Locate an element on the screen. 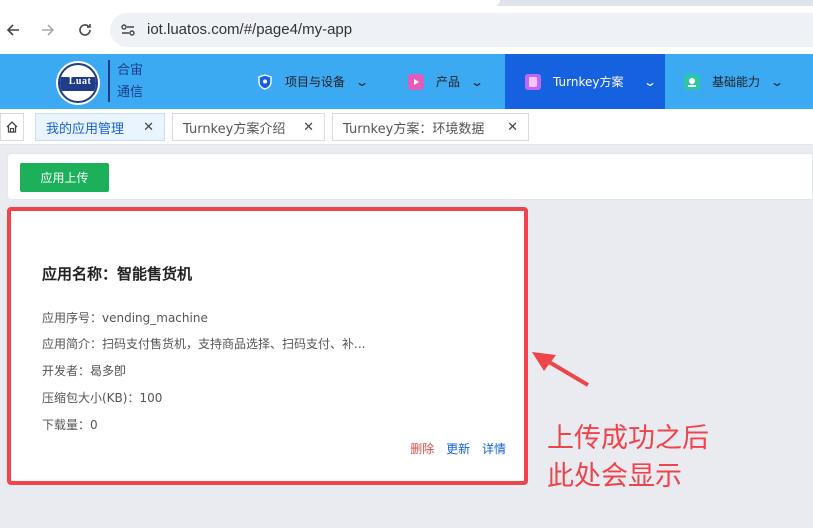  menu-label: 基础能力 is located at coordinates (736, 82).